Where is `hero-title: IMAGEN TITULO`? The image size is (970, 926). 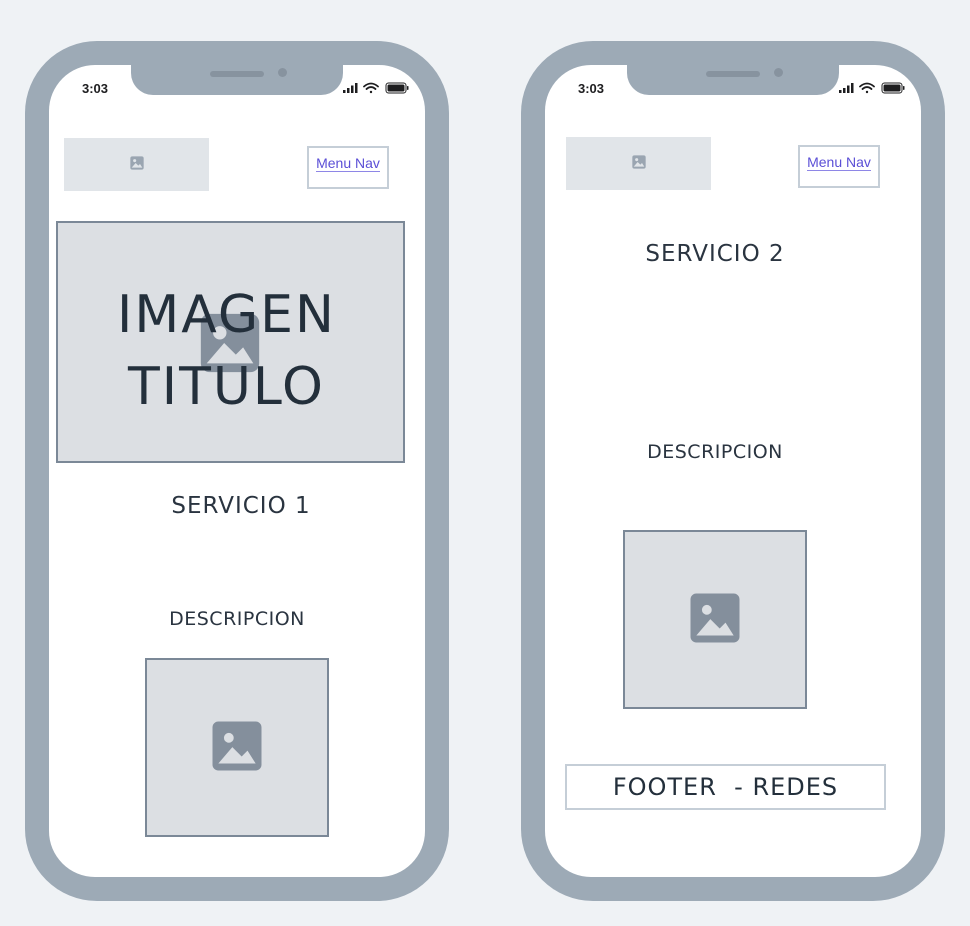
hero-title: IMAGEN TITULO is located at coordinates (226, 351).